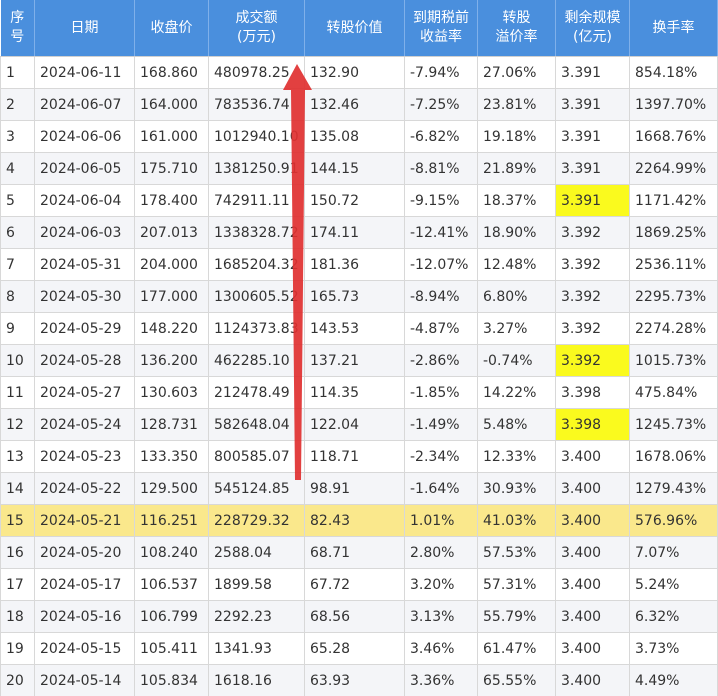  I want to click on cell-turnover-amount: 1300605.52, so click(256, 296).